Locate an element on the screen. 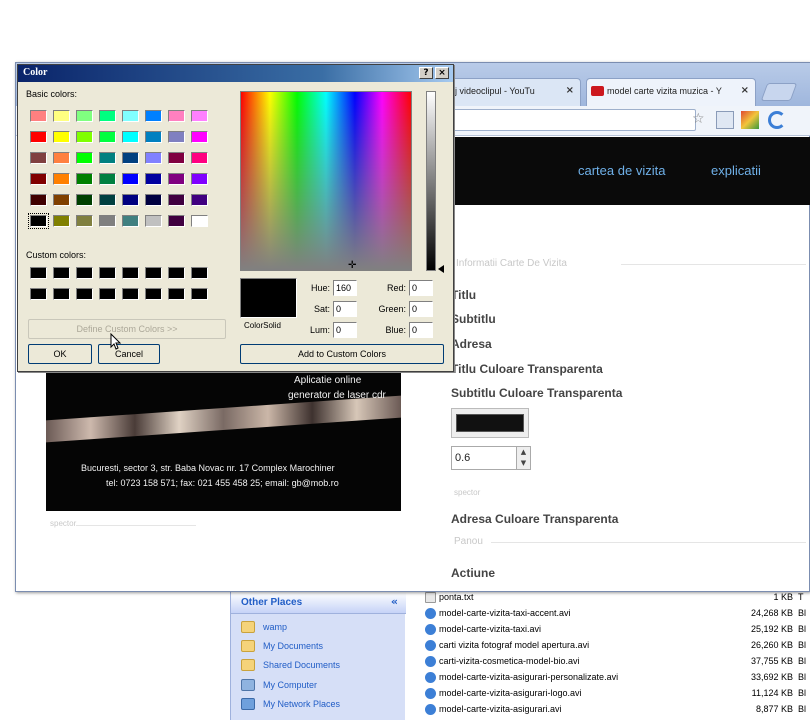 This screenshot has width=810, height=720. hue-input: 160 is located at coordinates (345, 288).